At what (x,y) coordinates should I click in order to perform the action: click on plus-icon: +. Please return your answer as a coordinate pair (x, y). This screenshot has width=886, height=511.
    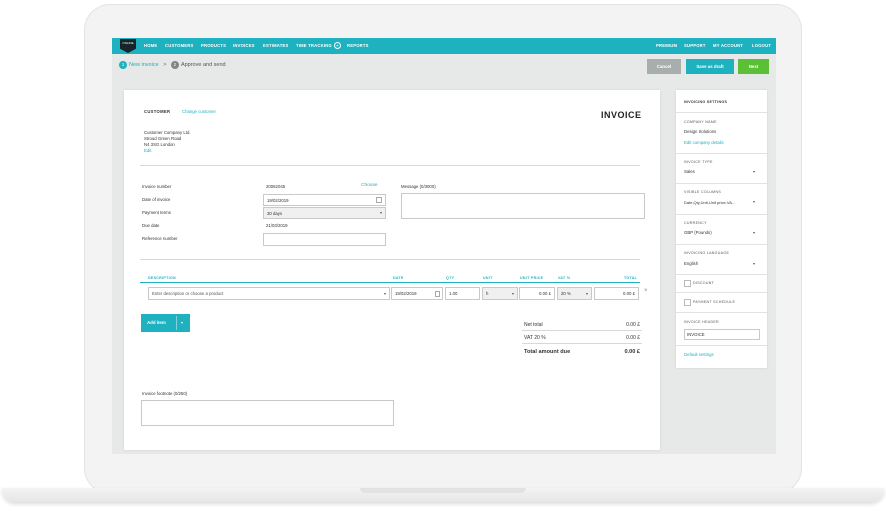
    Looking at the image, I should click on (337, 45).